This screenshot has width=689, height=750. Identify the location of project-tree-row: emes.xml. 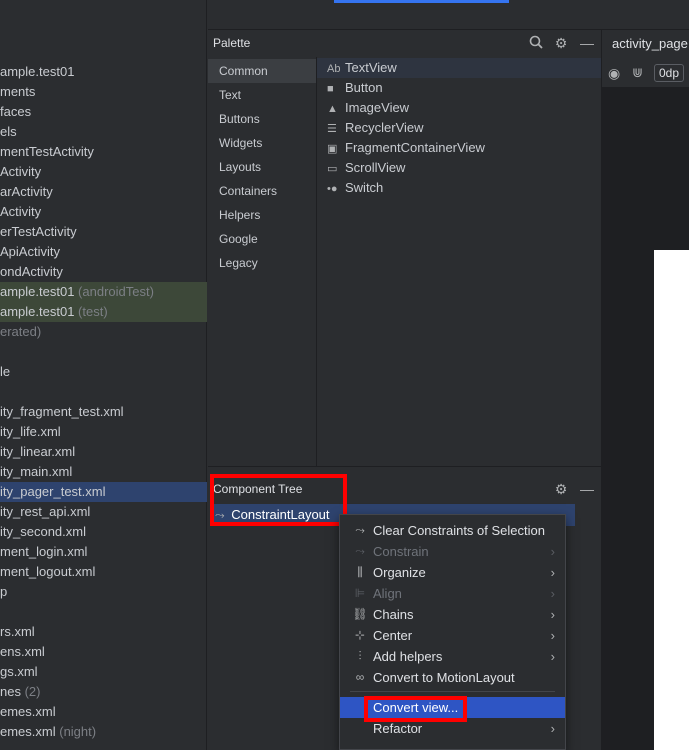
(103, 712).